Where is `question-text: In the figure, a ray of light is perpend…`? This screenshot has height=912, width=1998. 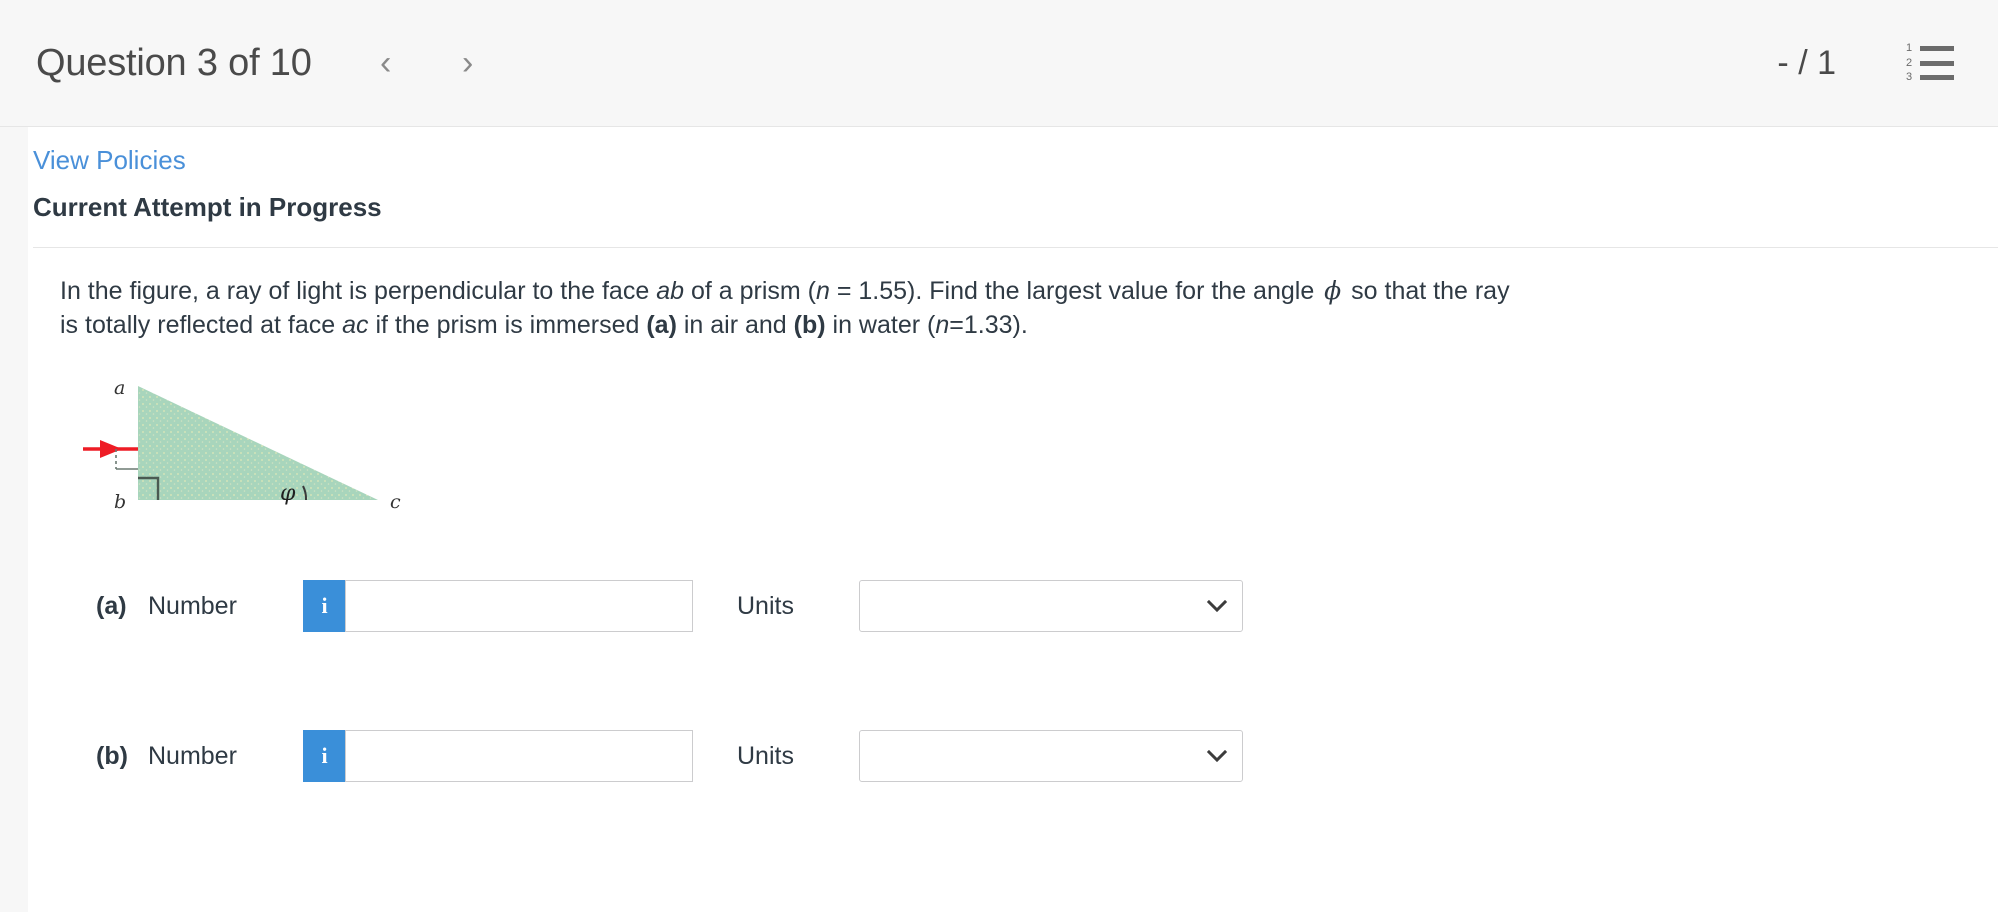
question-text: In the figure, a ray of light is perpend… is located at coordinates (792, 308).